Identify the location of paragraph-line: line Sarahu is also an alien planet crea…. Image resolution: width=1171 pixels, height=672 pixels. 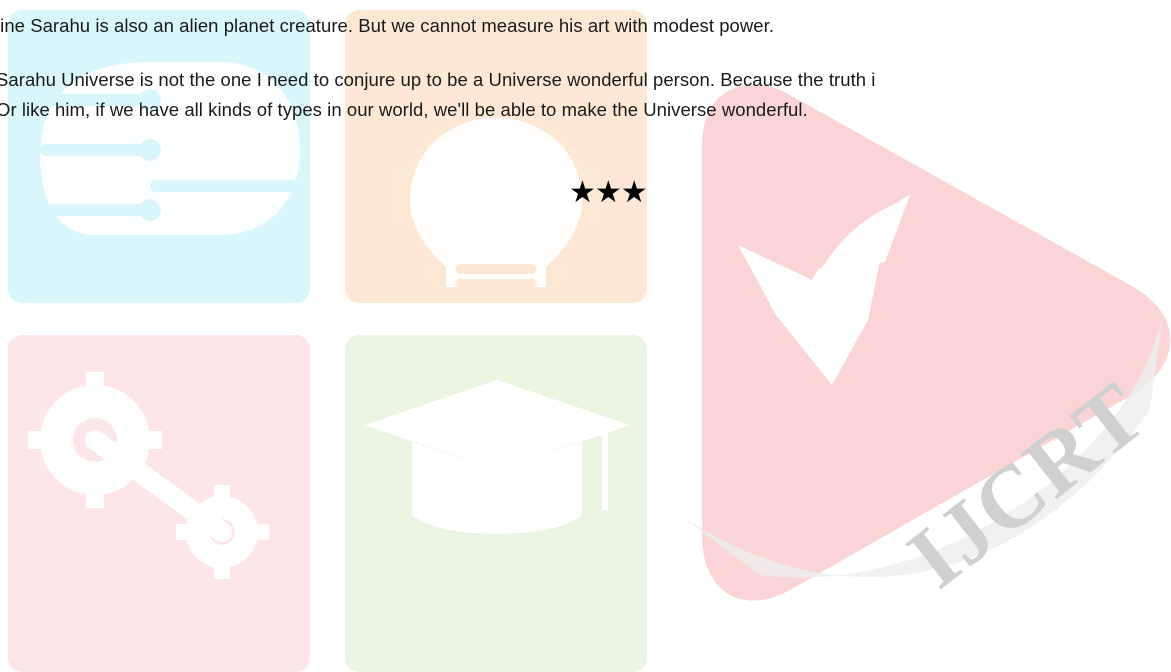
(387, 25).